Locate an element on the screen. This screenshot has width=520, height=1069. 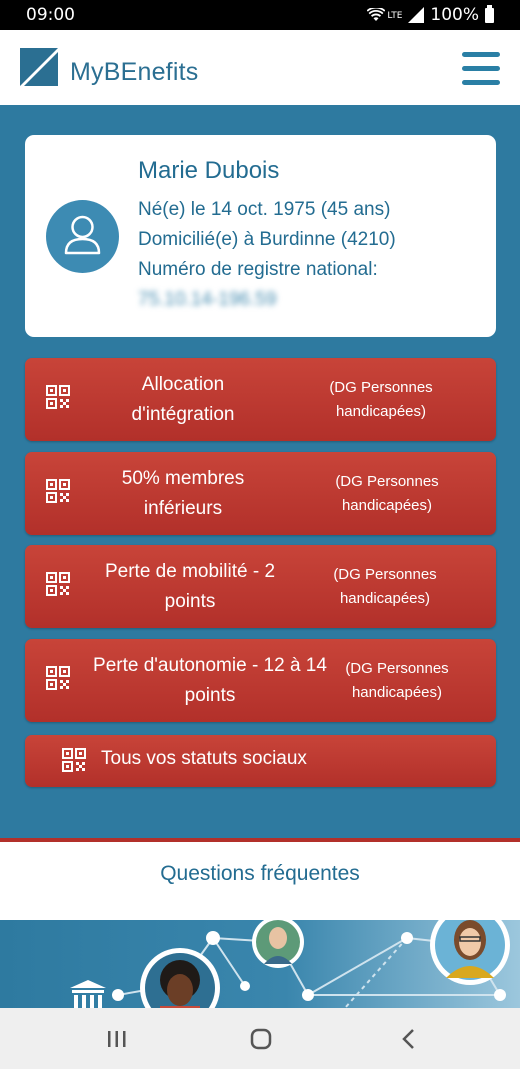
all-statuses-button: Tous vos statuts sociaux is located at coordinates (260, 761).